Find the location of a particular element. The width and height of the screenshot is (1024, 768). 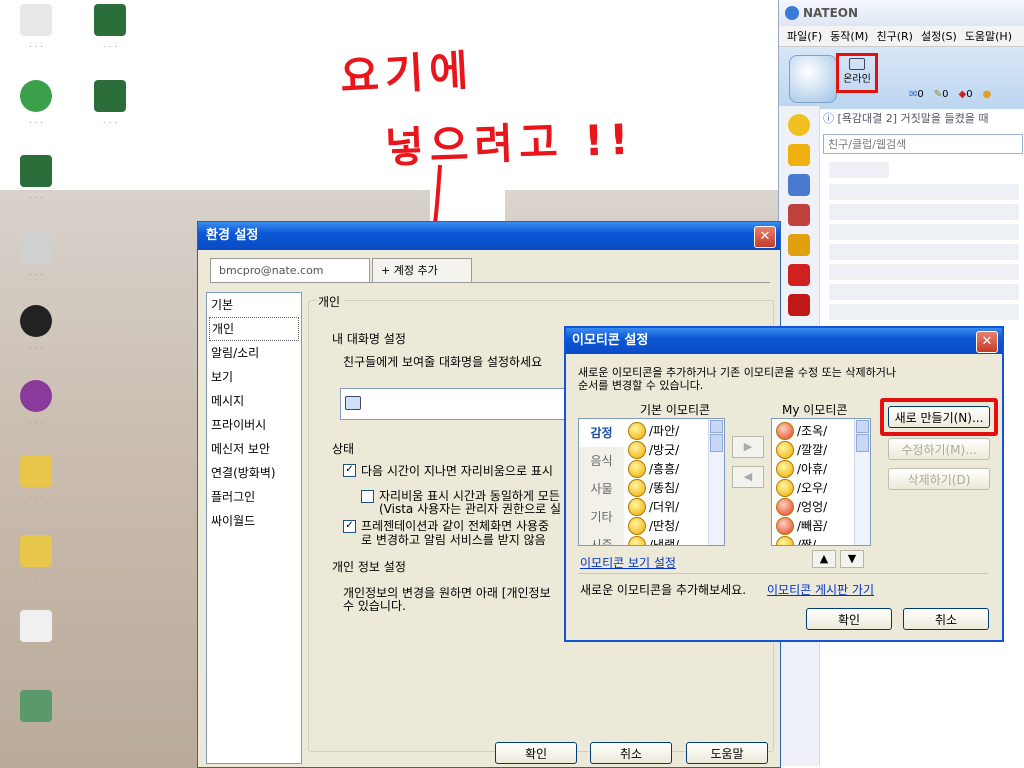

menu-friend: 친구(R) is located at coordinates (894, 36).